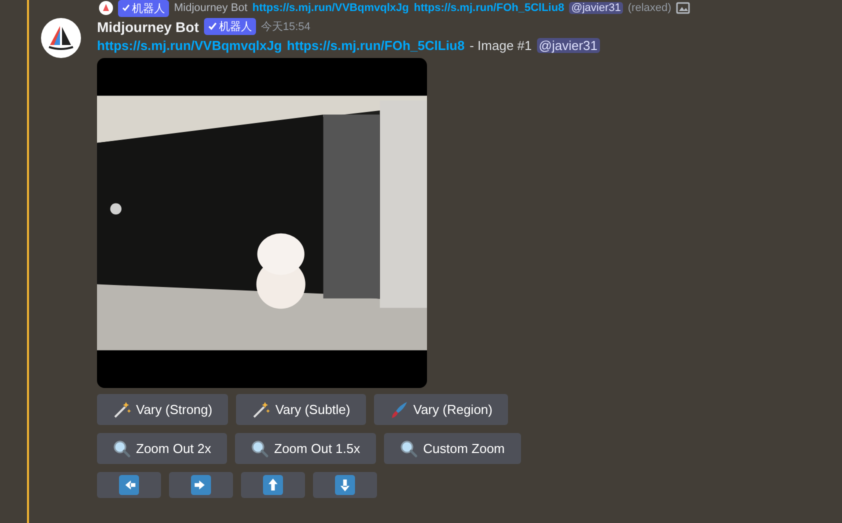  Describe the element at coordinates (489, 8) in the screenshot. I see `reply-link: https://s.mj.run/FOh_5ClLiu8` at that location.